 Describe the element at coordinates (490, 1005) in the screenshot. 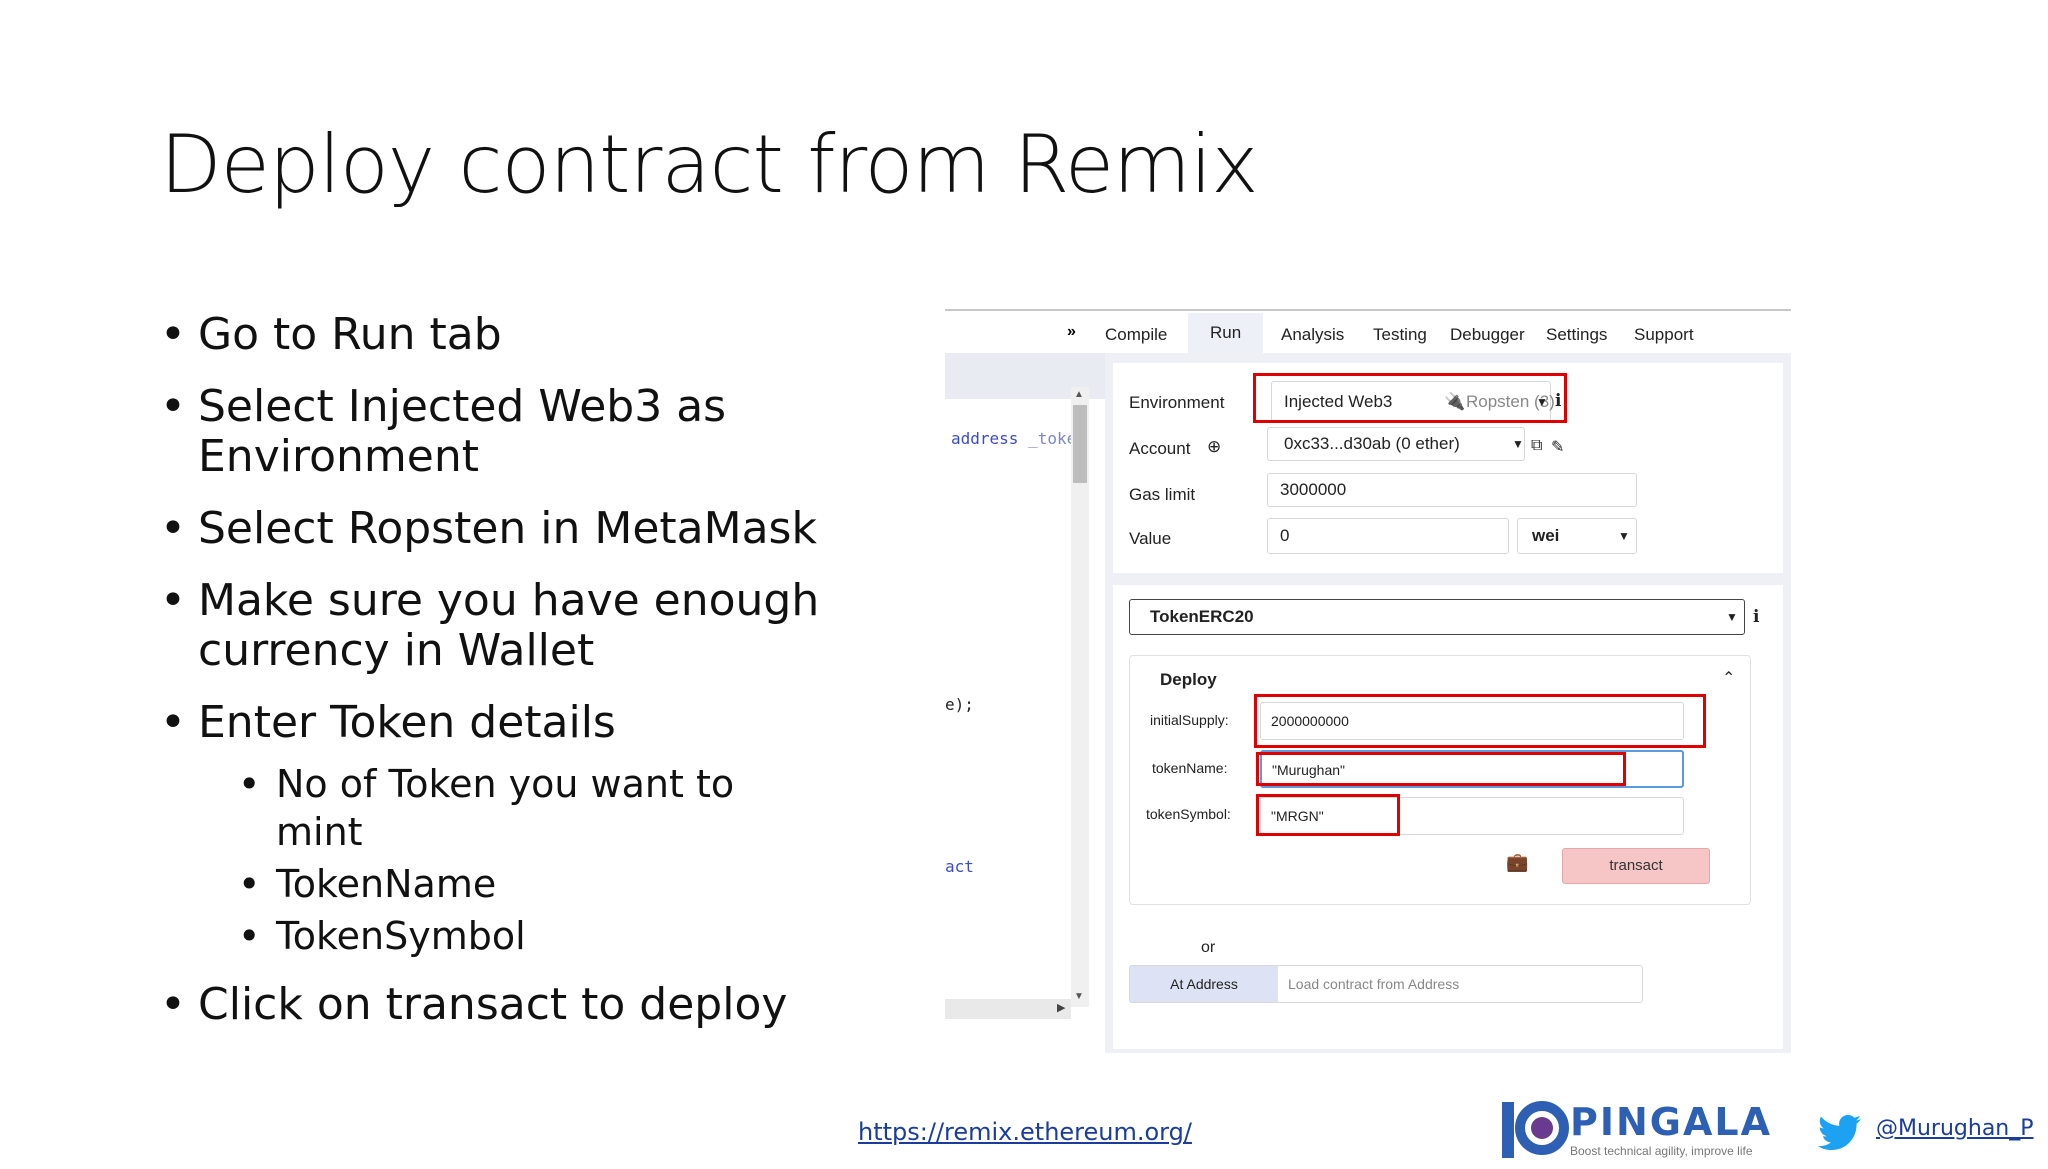

I see `bullet-item: Click on transact to deploy` at that location.